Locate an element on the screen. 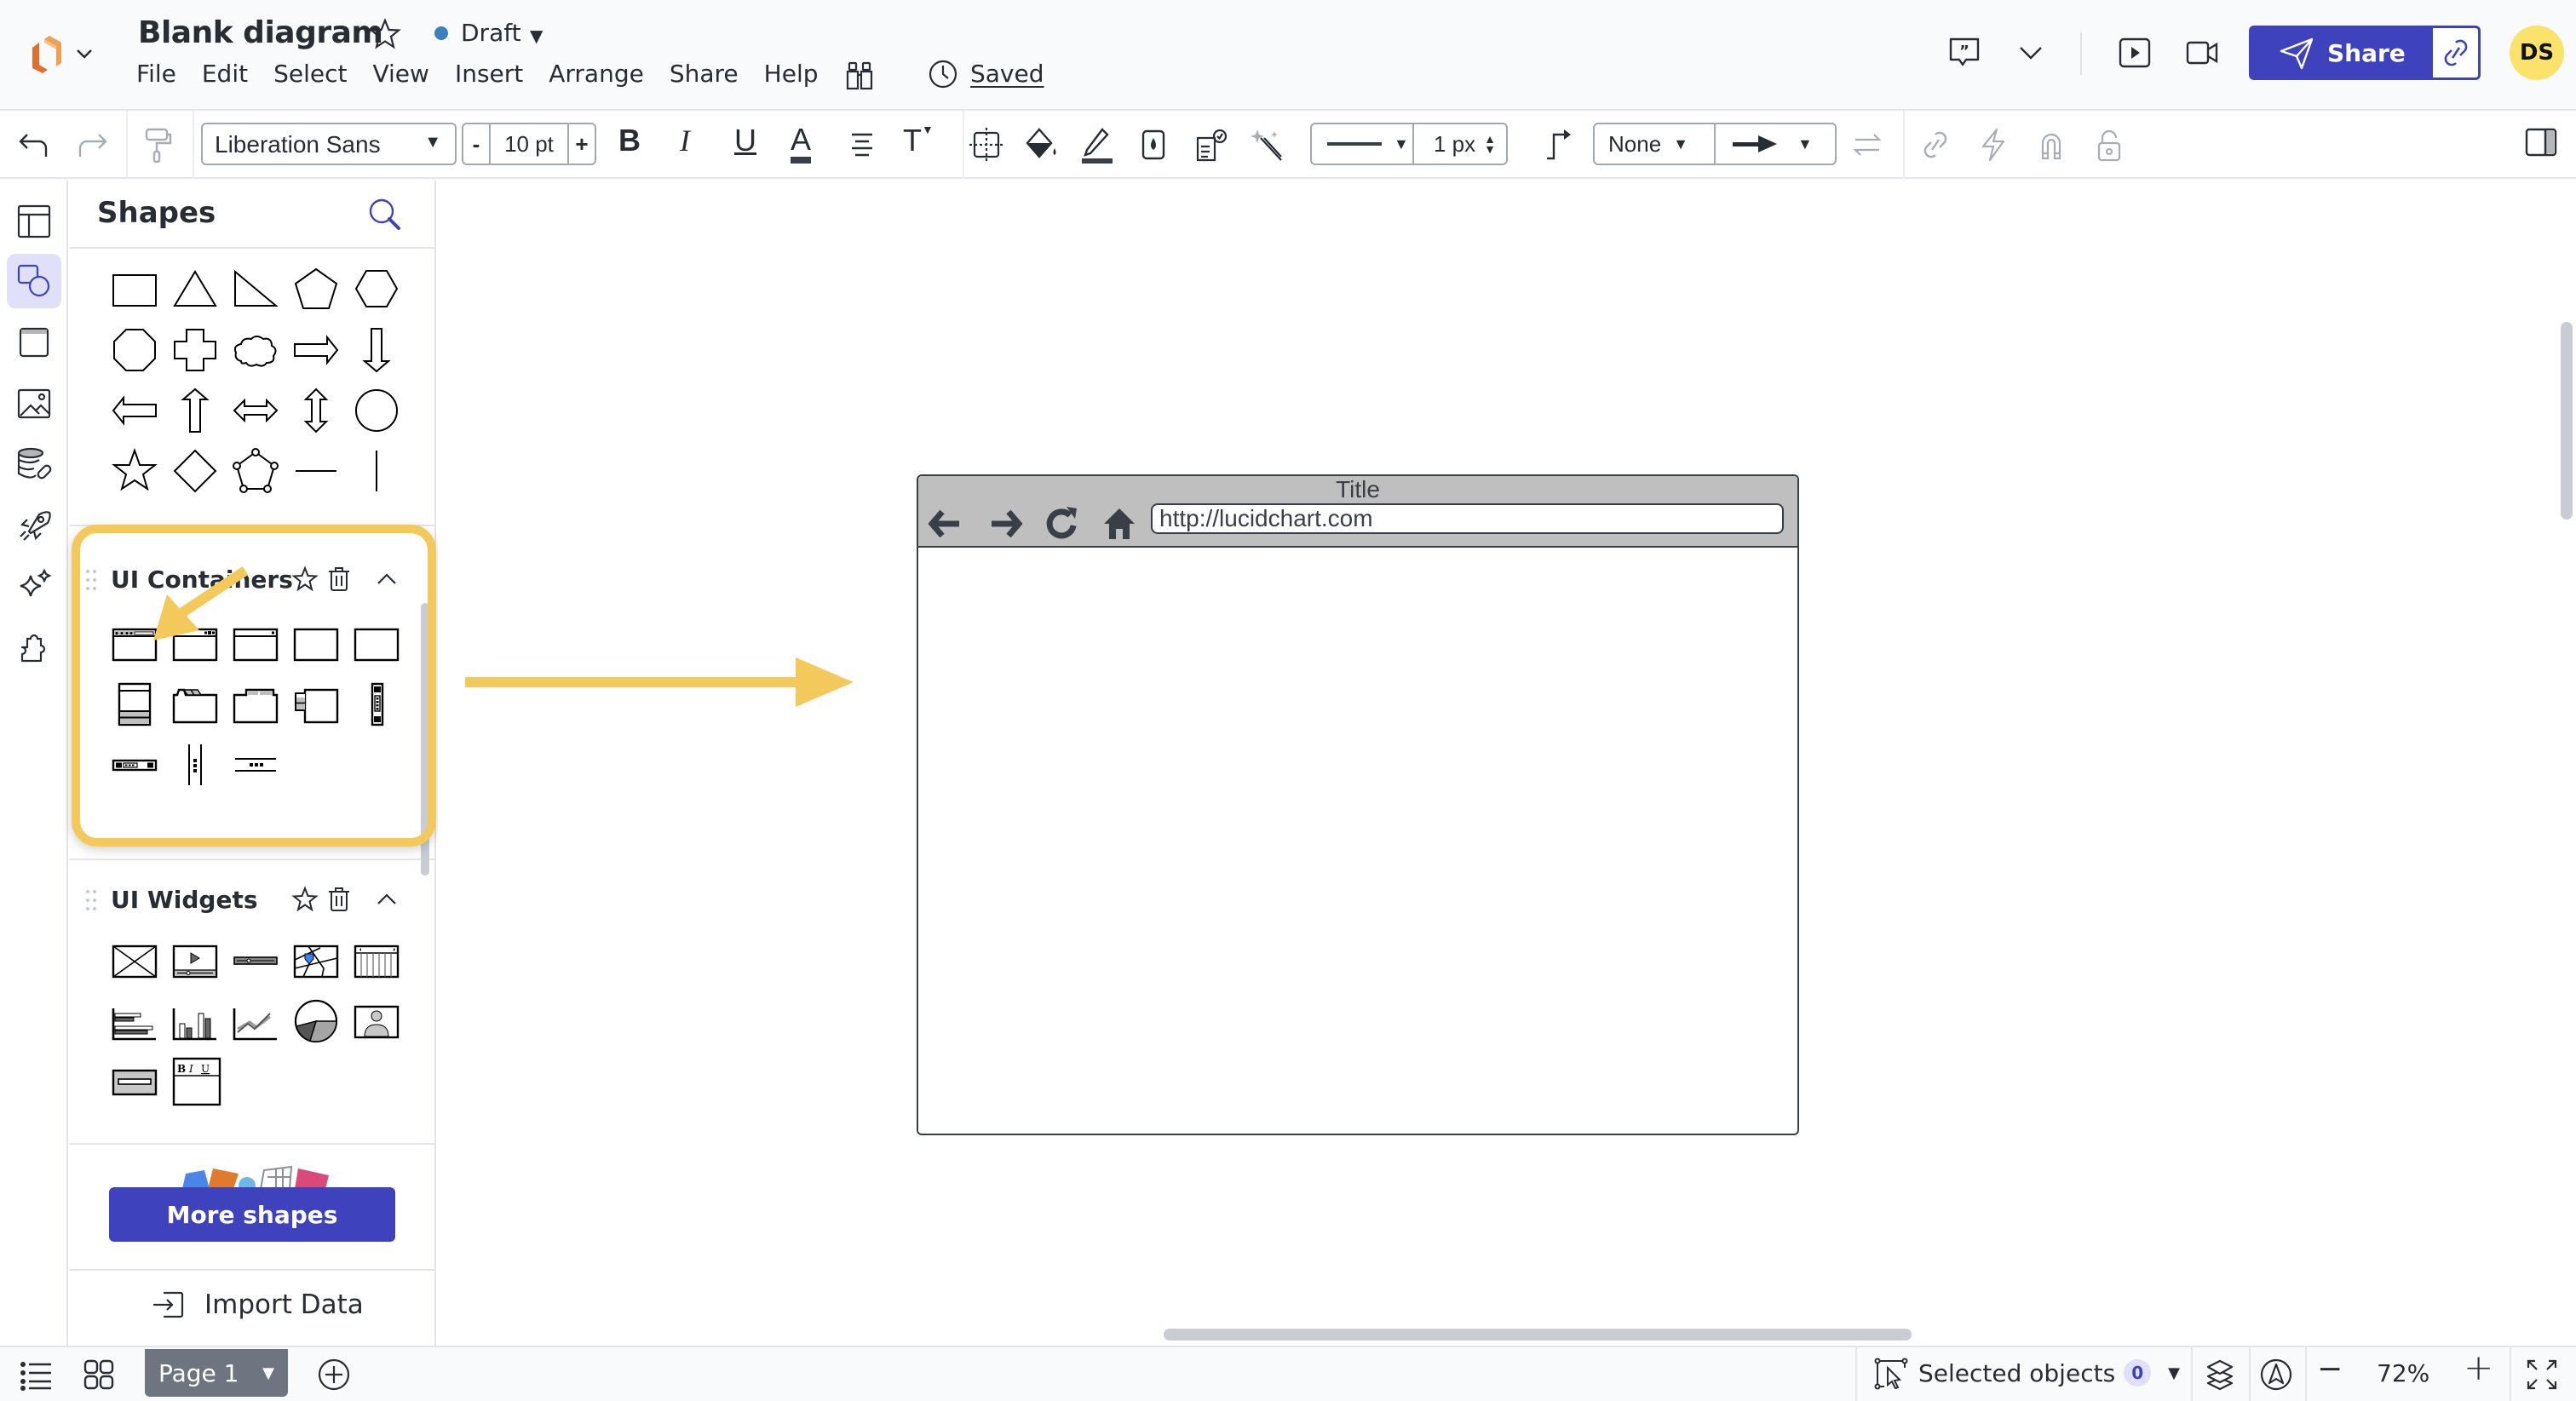 Image resolution: width=2576 pixels, height=1401 pixels. add-page-icon is located at coordinates (334, 1375).